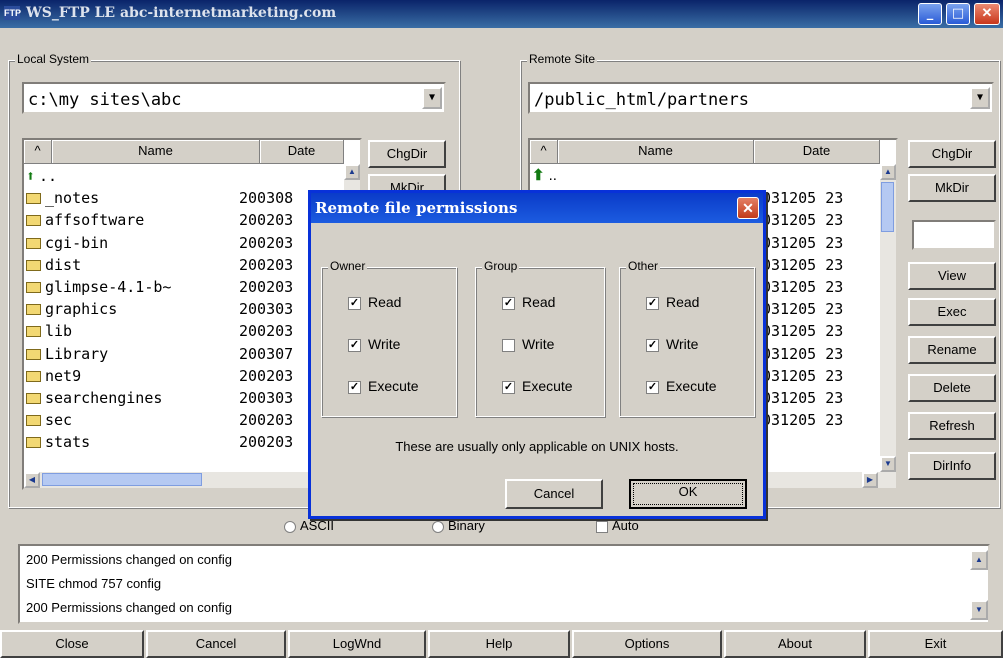 The height and width of the screenshot is (658, 1003). I want to click on scroll-right-icon: ▶, so click(870, 480).